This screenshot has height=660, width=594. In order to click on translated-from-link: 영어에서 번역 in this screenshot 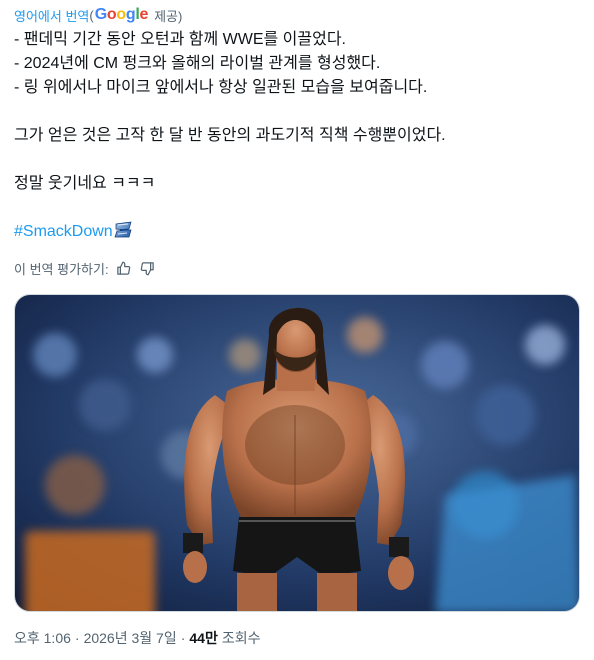, I will do `click(51, 15)`.